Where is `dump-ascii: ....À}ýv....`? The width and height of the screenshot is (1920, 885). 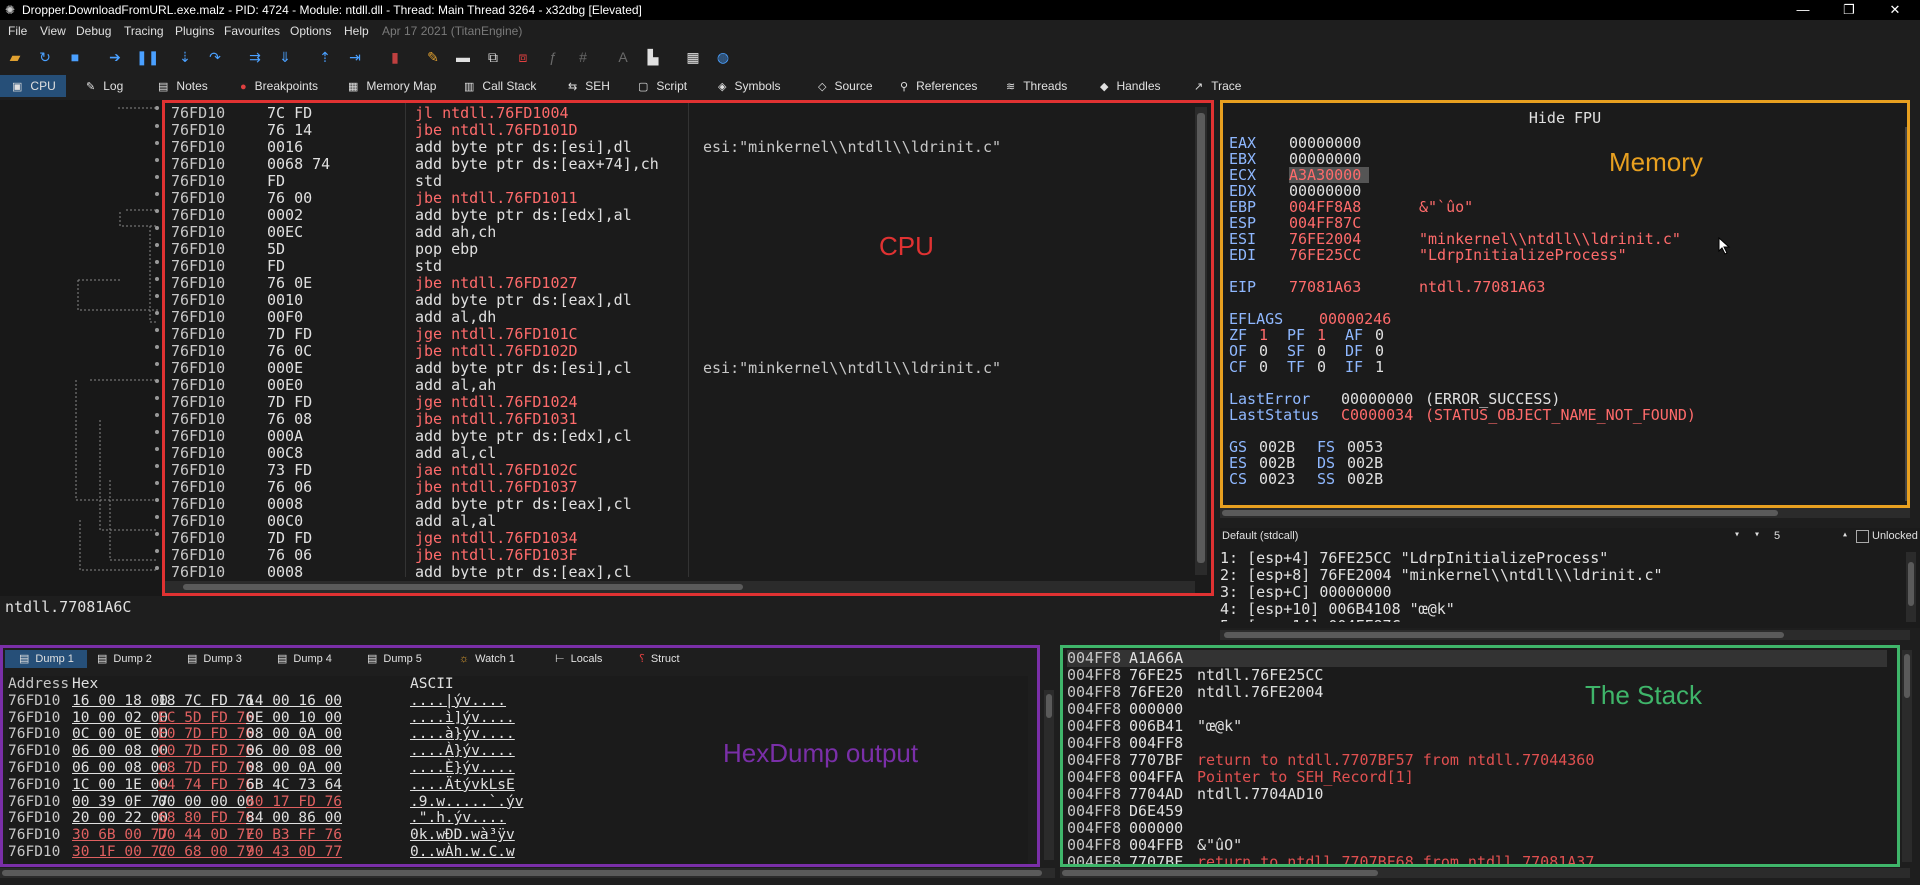 dump-ascii: ....À}ýv.... is located at coordinates (462, 751).